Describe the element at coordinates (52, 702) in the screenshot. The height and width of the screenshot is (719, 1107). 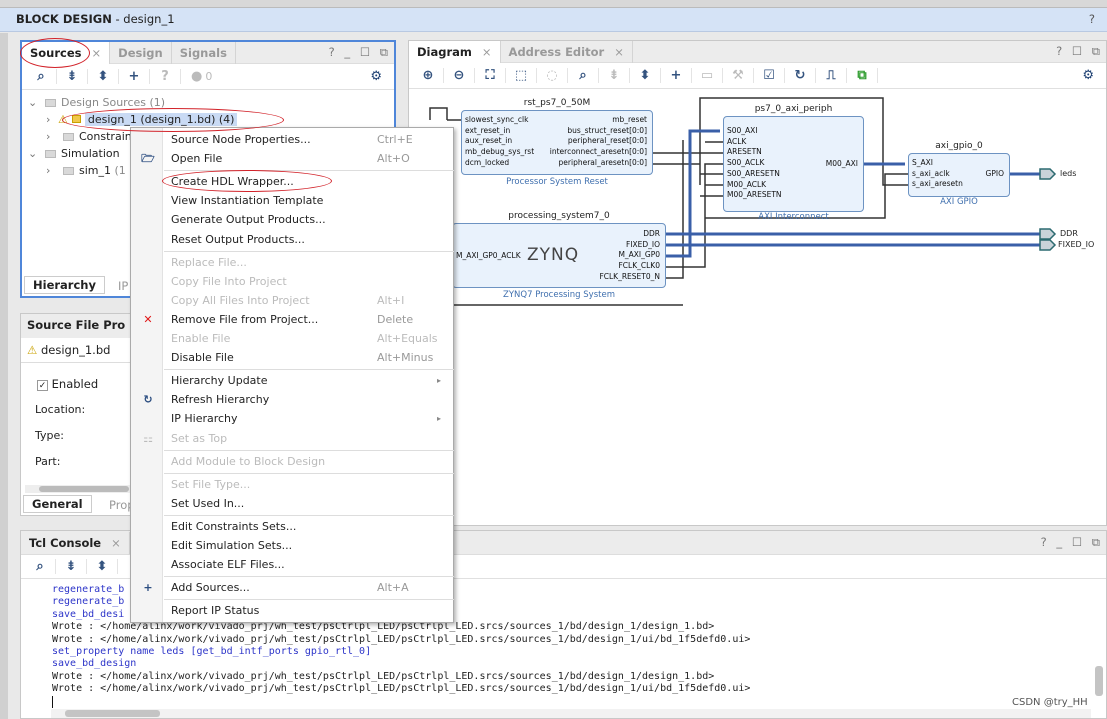
I see `console-input-caret` at that location.